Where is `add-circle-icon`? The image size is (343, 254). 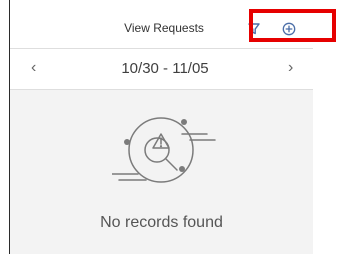 add-circle-icon is located at coordinates (289, 29).